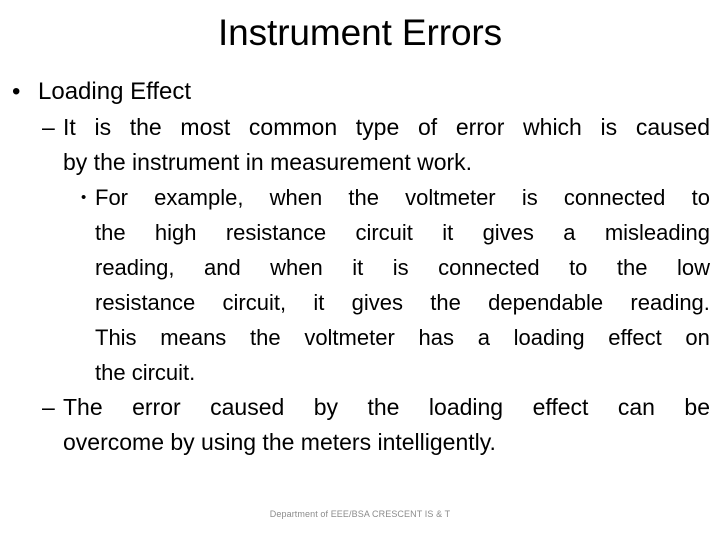  I want to click on text-word: high, so click(175, 232).